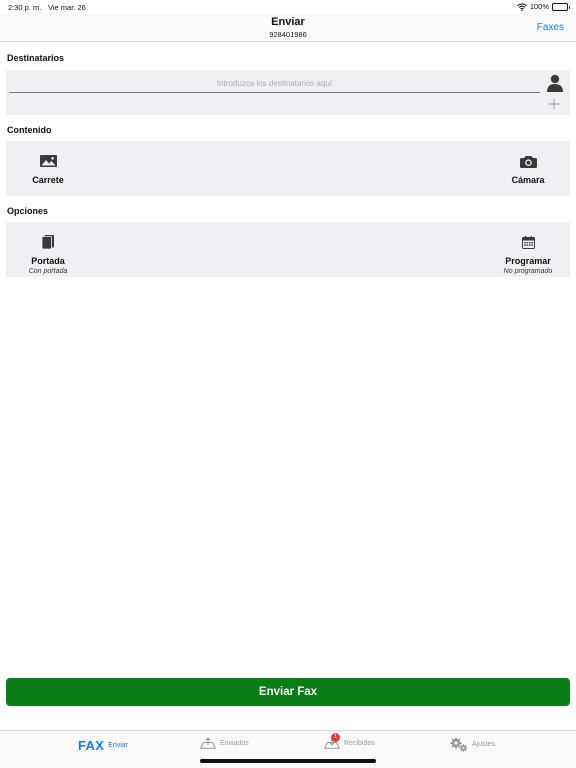 The height and width of the screenshot is (768, 576). I want to click on options-section-label: Opciones, so click(28, 211).